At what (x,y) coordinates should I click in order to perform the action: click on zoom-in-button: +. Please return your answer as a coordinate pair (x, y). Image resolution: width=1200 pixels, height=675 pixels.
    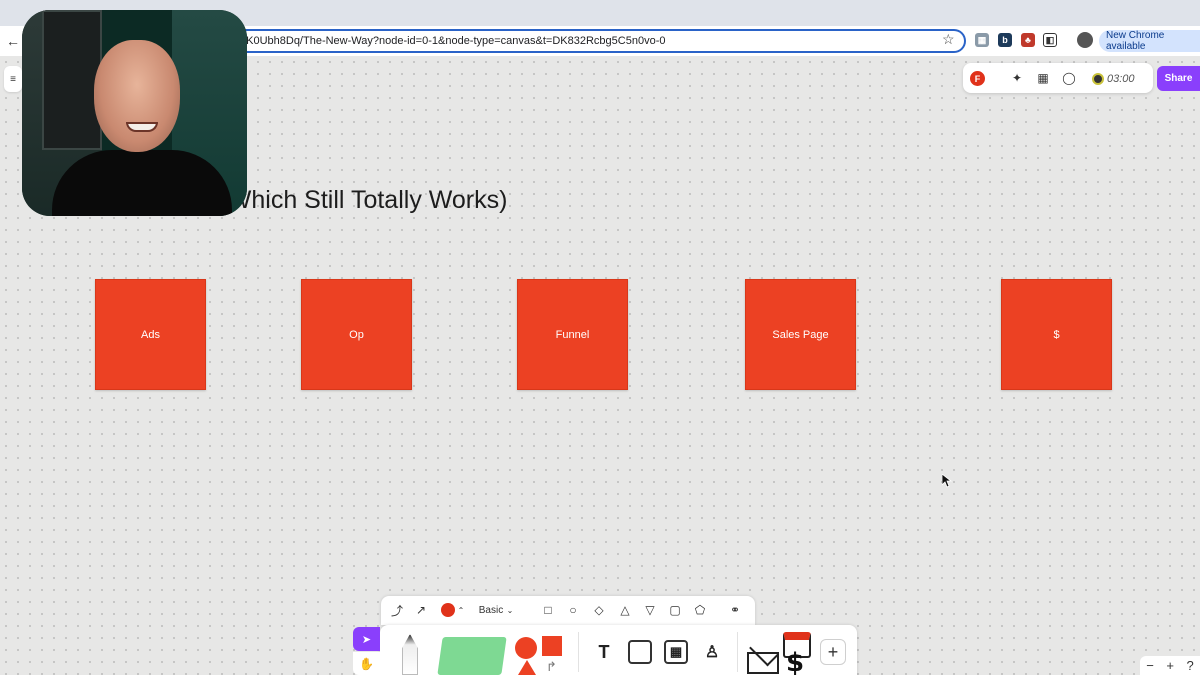
    Looking at the image, I should click on (1170, 665).